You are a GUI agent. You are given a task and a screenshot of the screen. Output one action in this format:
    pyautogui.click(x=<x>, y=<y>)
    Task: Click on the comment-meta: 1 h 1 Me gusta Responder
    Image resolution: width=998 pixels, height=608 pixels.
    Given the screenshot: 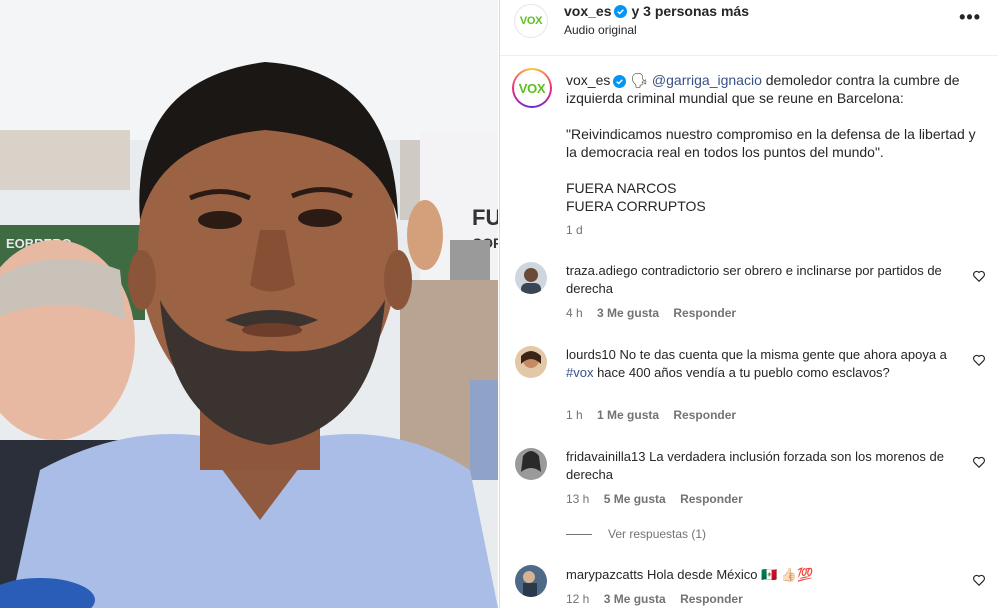 What is the action you would take?
    pyautogui.click(x=656, y=415)
    